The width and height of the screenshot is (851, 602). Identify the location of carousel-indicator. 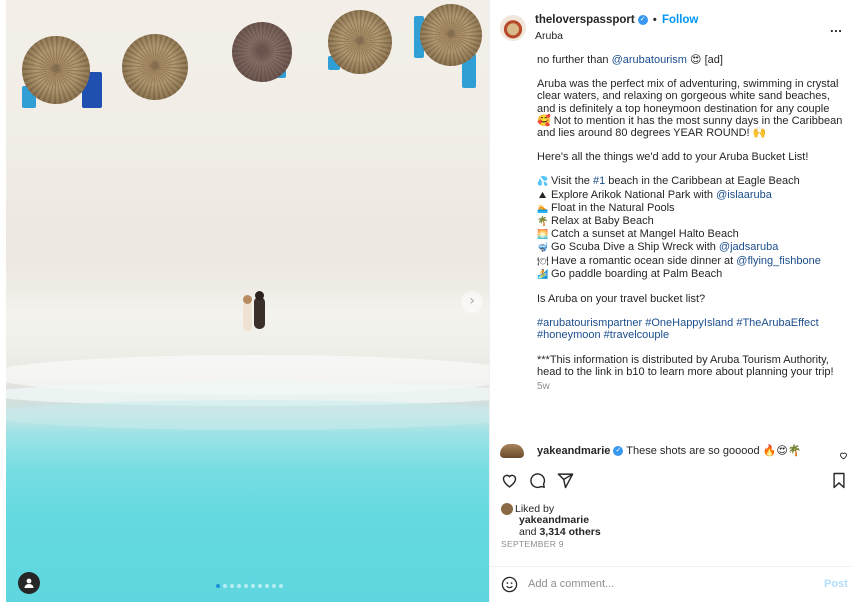
(249, 586).